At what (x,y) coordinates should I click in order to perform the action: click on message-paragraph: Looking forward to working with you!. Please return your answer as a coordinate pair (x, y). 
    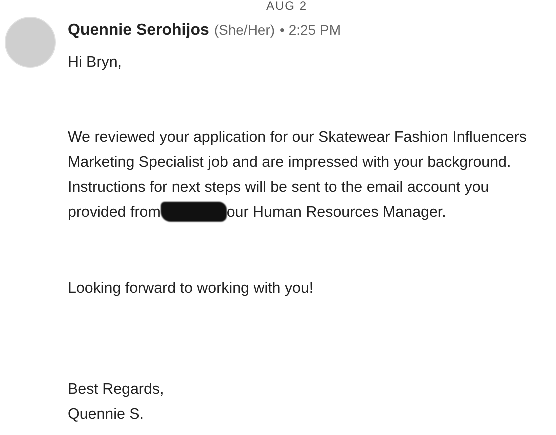
    Looking at the image, I should click on (191, 289).